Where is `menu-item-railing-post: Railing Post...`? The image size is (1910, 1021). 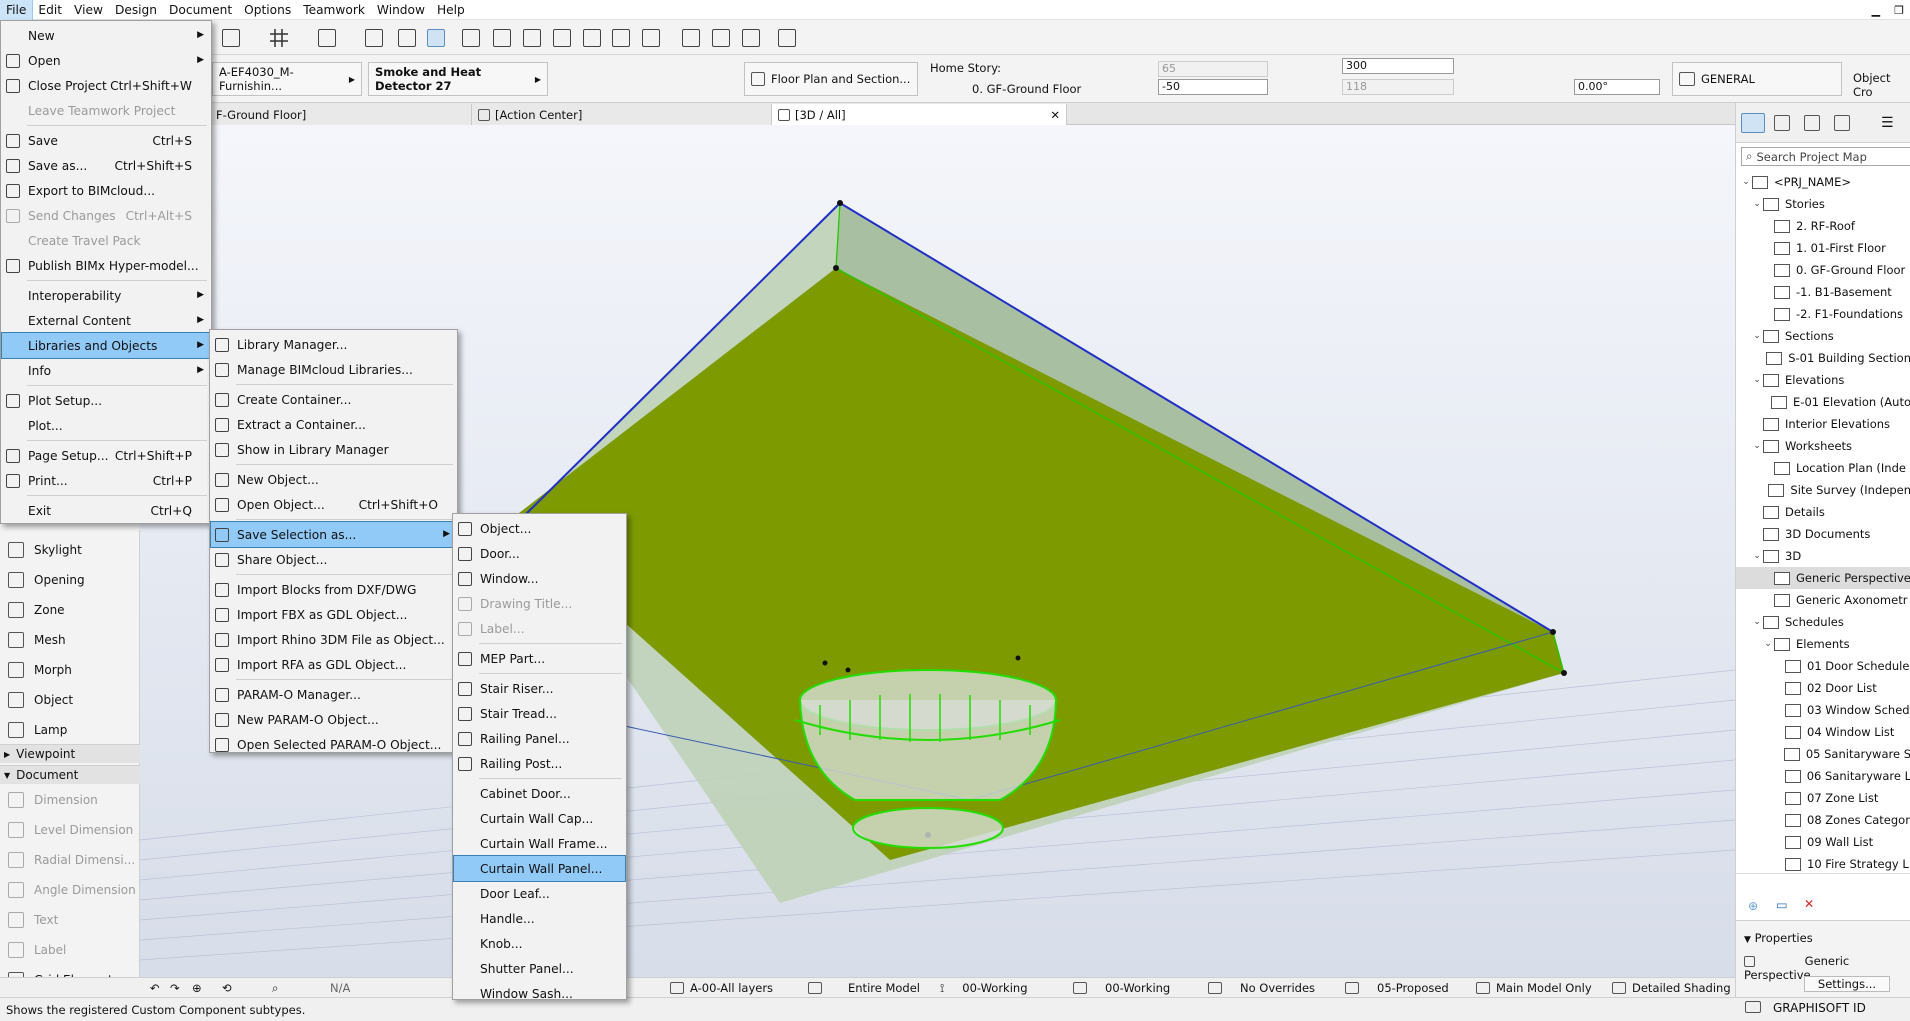
menu-item-railing-post: Railing Post... is located at coordinates (539, 763).